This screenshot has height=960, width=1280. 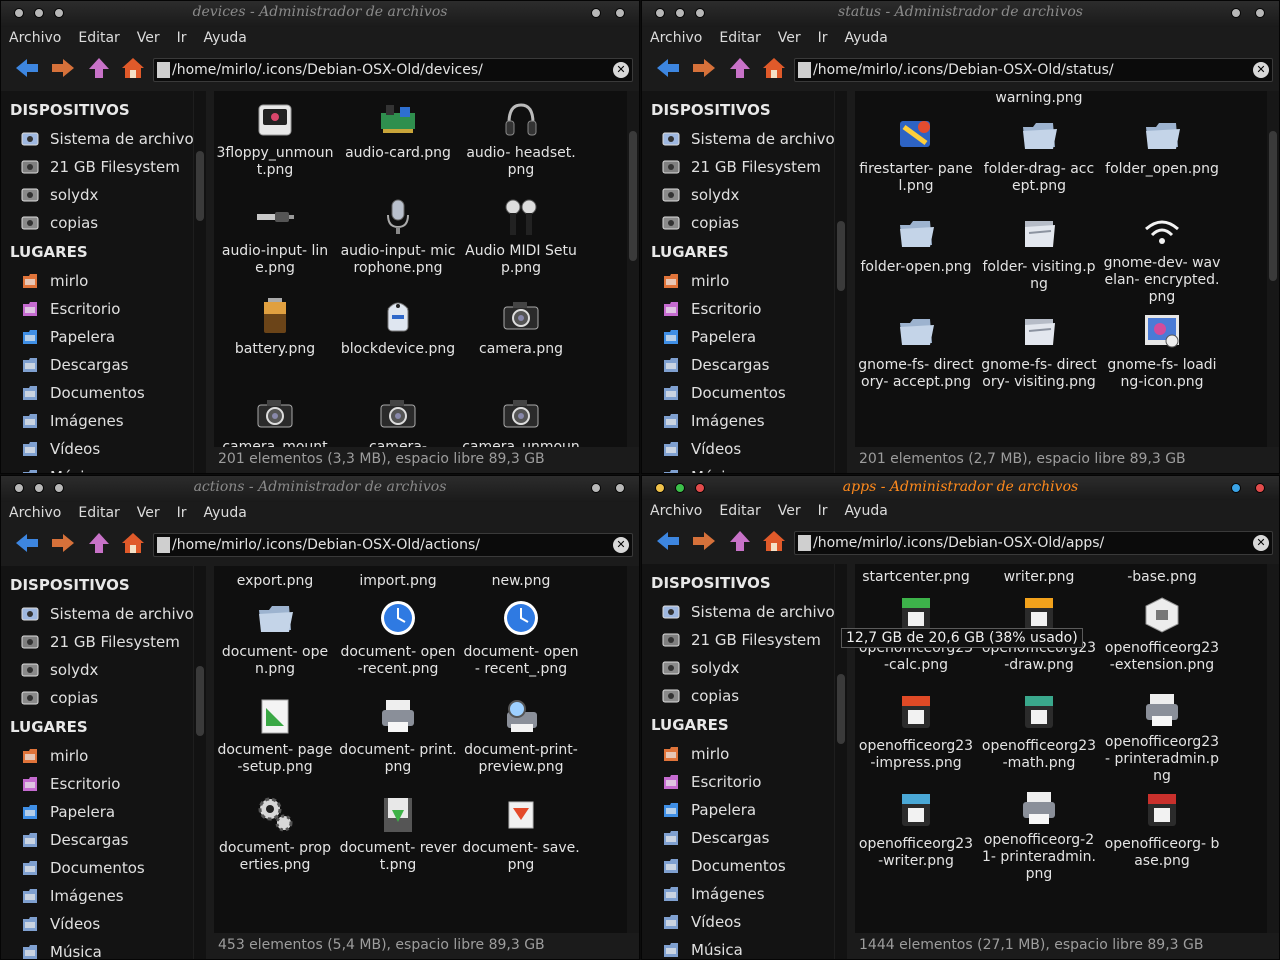 What do you see at coordinates (1162, 352) in the screenshot?
I see `file-item: gnome-fs- loading-icon.png` at bounding box center [1162, 352].